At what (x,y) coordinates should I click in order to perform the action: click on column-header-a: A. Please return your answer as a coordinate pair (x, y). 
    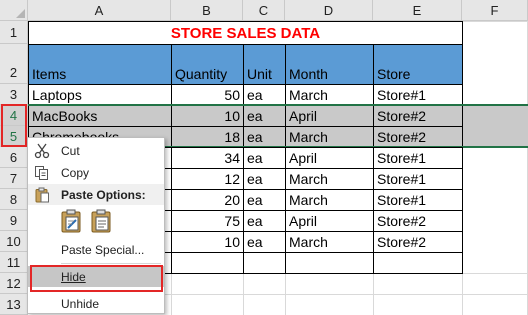
    Looking at the image, I should click on (99, 10).